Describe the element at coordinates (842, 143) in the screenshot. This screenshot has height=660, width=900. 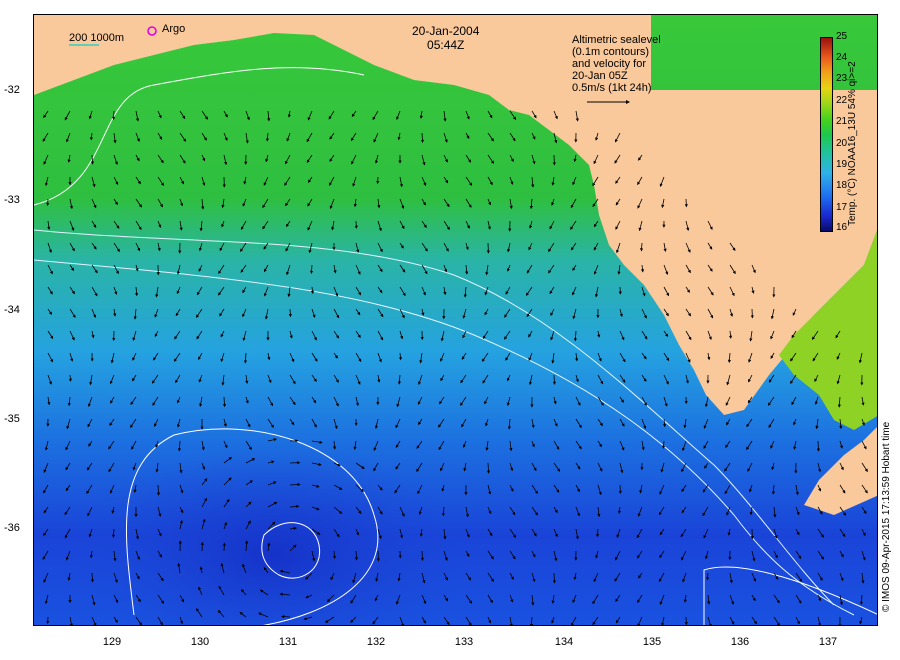
I see `colorbar-tick: 20` at that location.